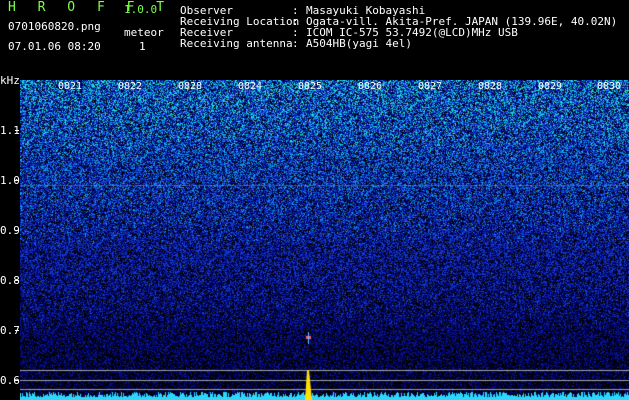 This screenshot has width=629, height=400. What do you see at coordinates (54, 46) in the screenshot?
I see `datetime: 07.01.06 08:20` at bounding box center [54, 46].